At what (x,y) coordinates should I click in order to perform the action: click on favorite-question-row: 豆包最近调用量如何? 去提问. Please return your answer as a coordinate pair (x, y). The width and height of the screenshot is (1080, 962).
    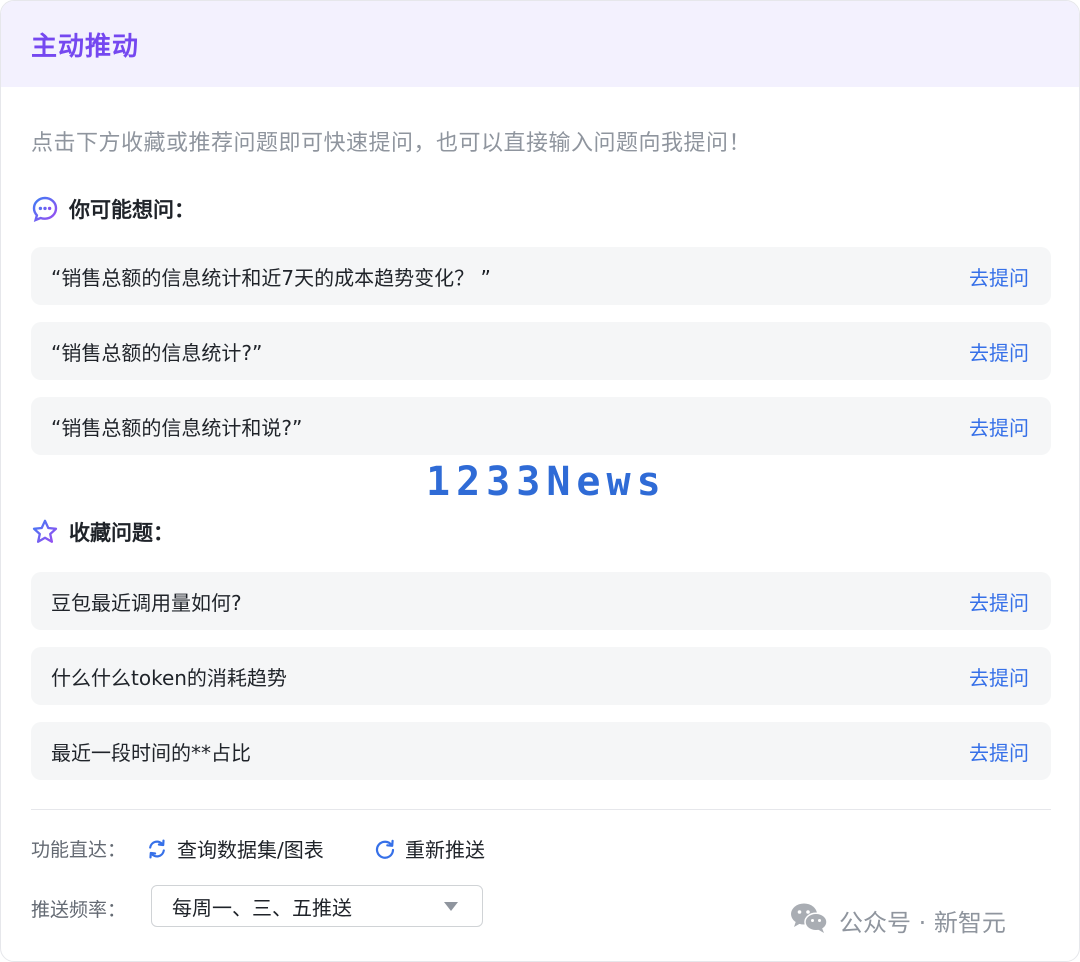
    Looking at the image, I should click on (541, 601).